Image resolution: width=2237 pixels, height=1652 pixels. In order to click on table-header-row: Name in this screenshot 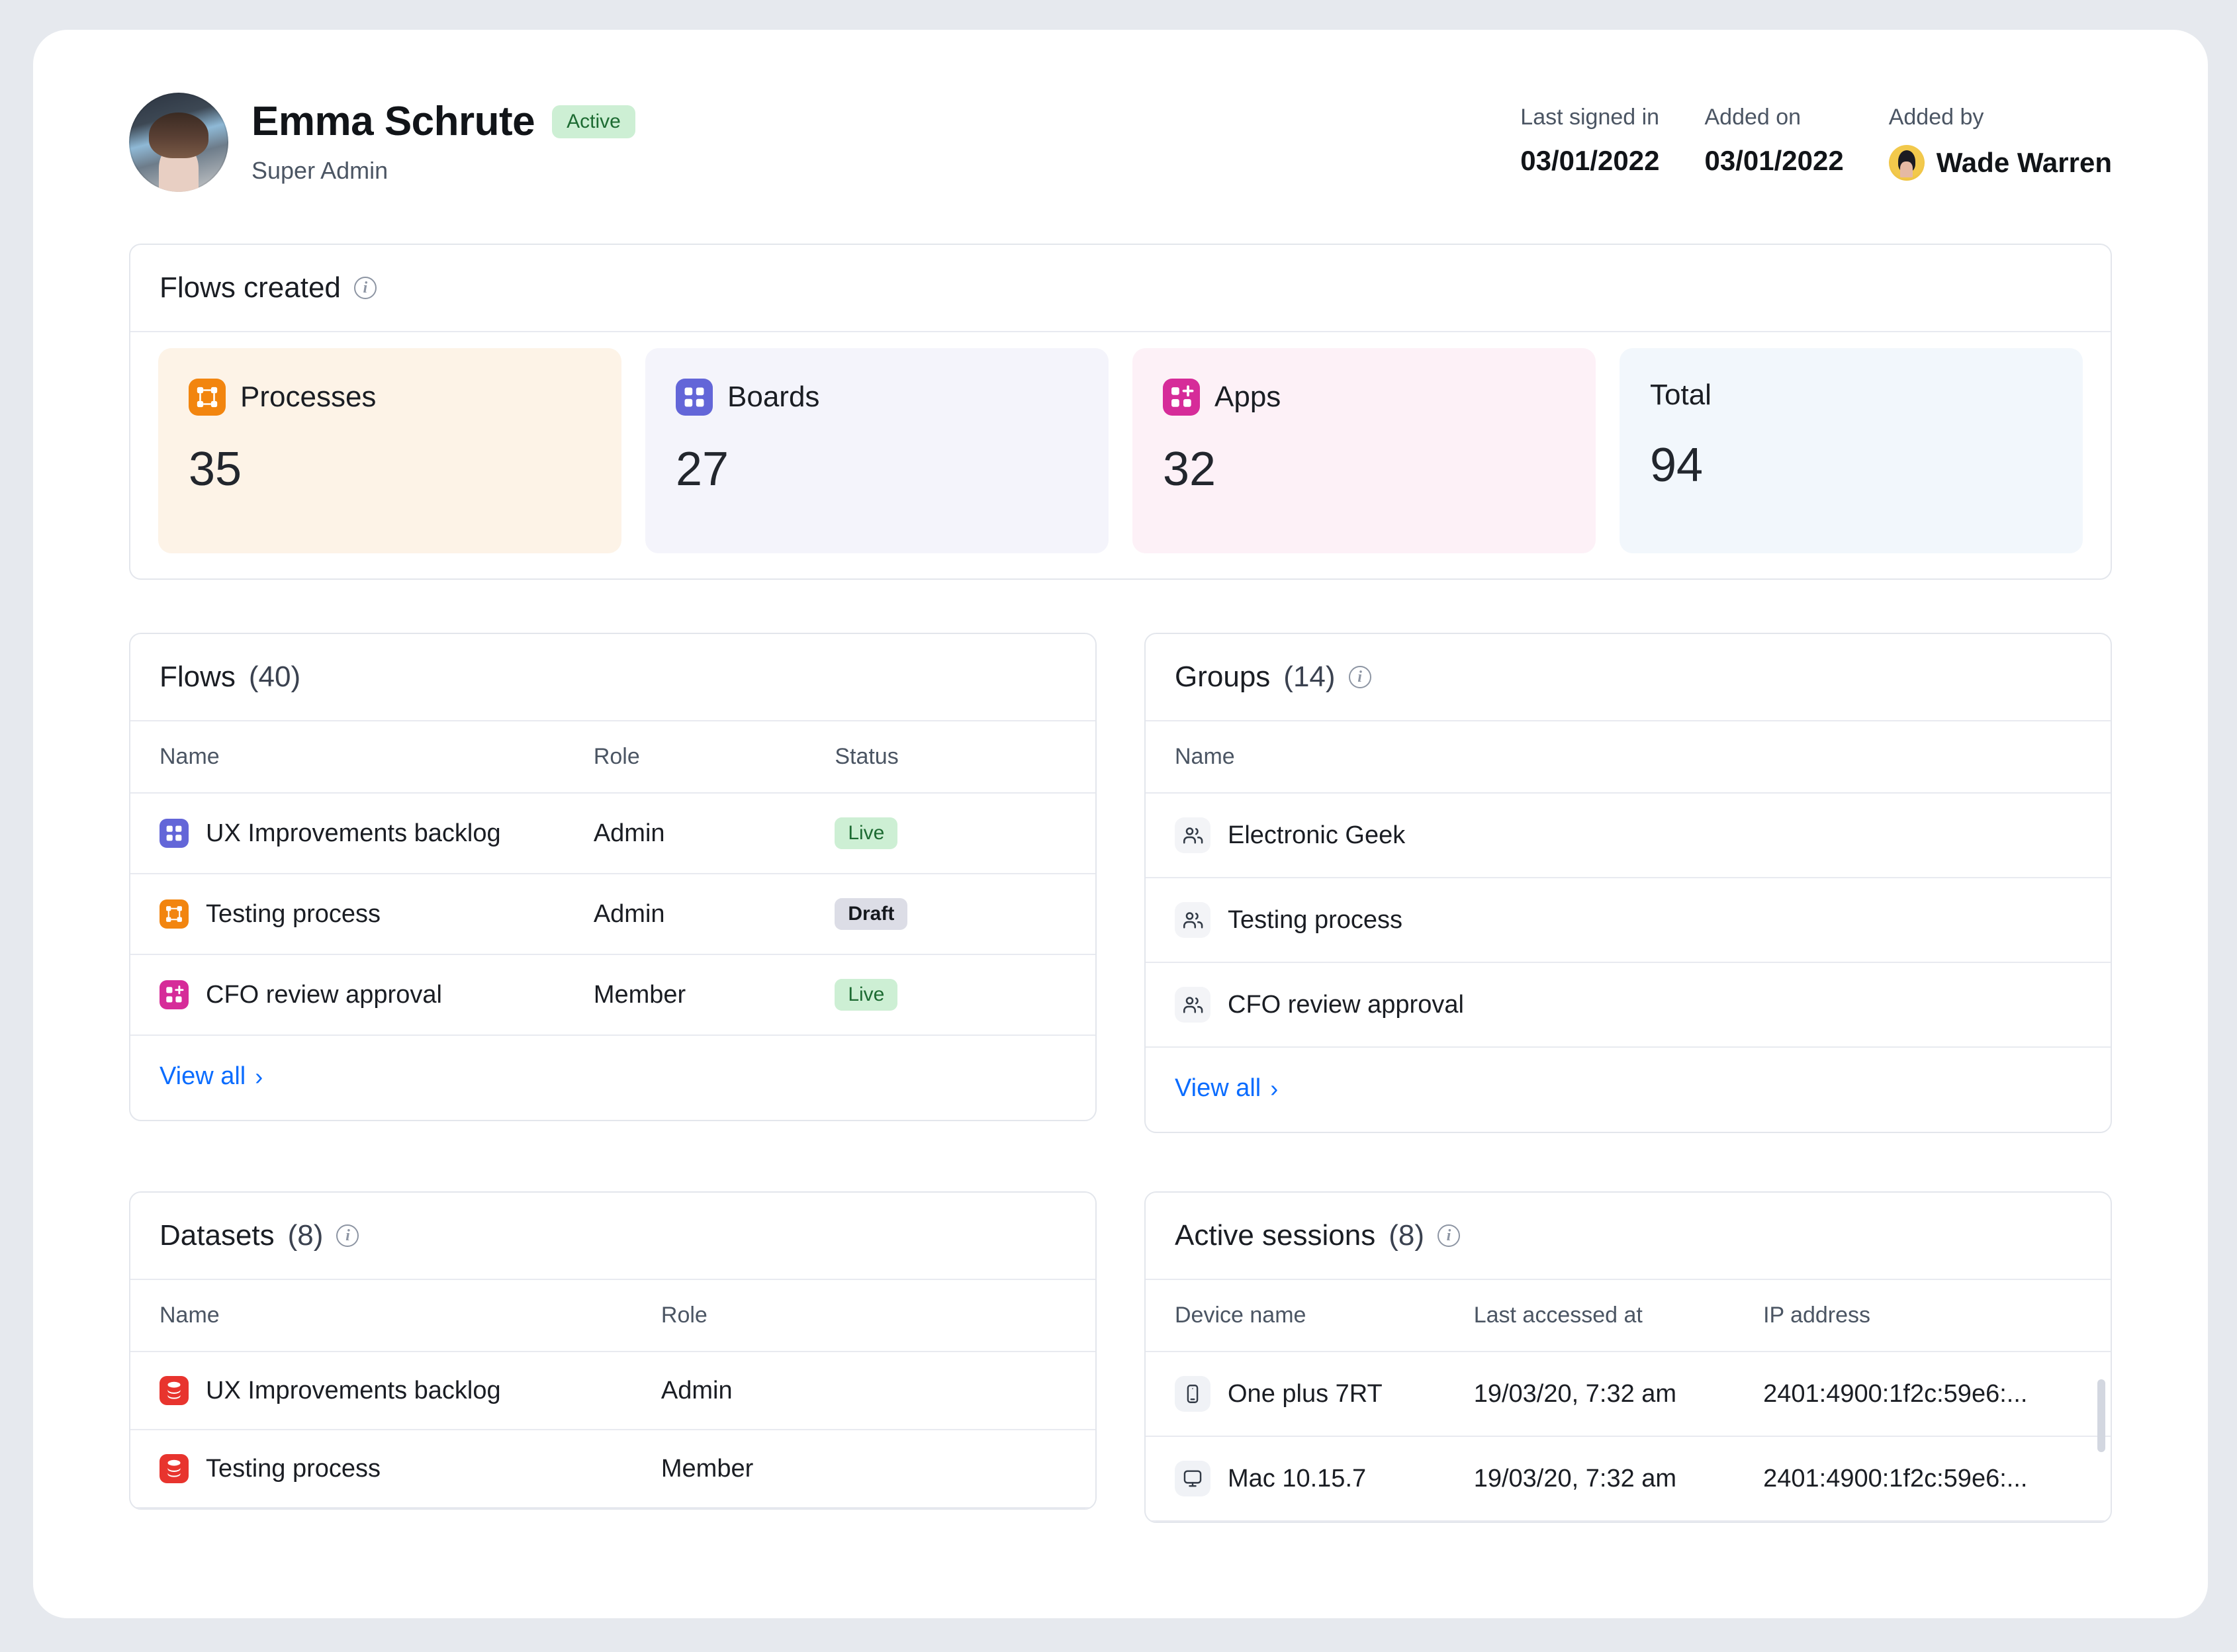, I will do `click(1628, 757)`.